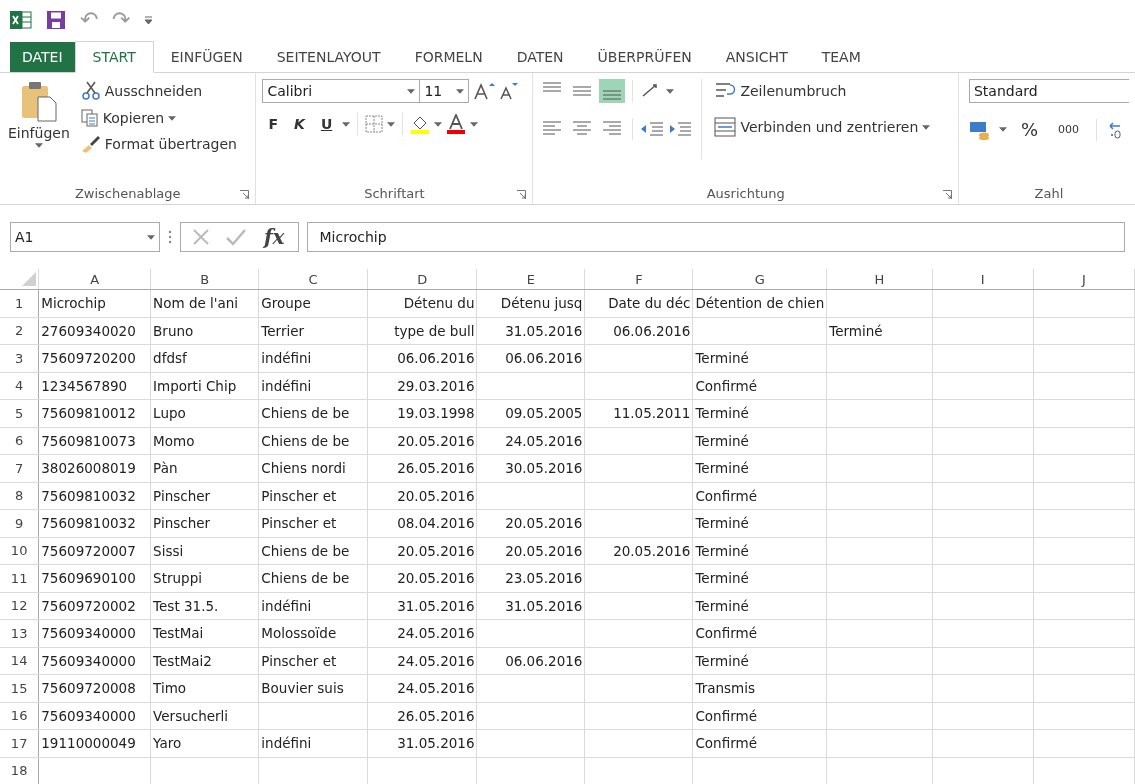  Describe the element at coordinates (394, 193) in the screenshot. I see `group-label: Schriftart` at that location.